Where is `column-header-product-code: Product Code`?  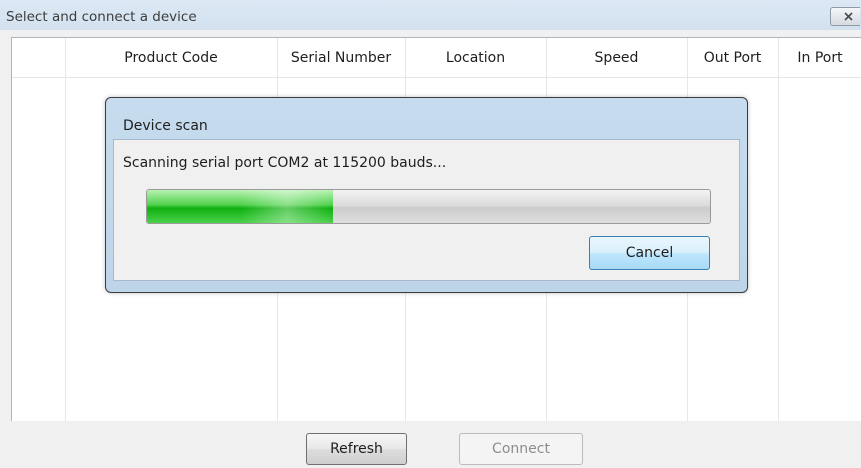
column-header-product-code: Product Code is located at coordinates (171, 58).